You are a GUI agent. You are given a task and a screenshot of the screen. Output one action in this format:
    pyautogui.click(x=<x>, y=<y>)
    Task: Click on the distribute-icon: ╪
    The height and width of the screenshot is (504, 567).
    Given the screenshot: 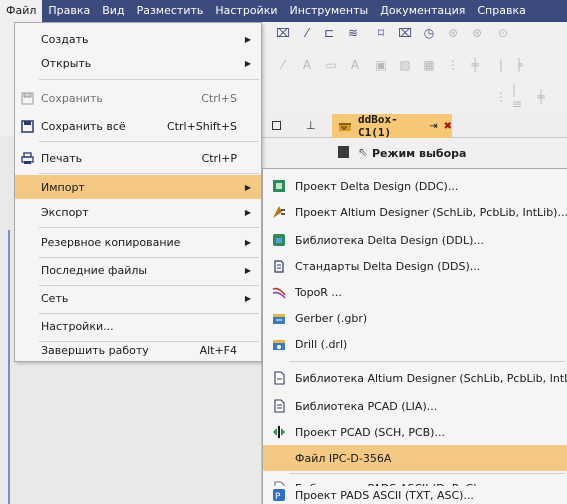 What is the action you would take?
    pyautogui.click(x=541, y=97)
    